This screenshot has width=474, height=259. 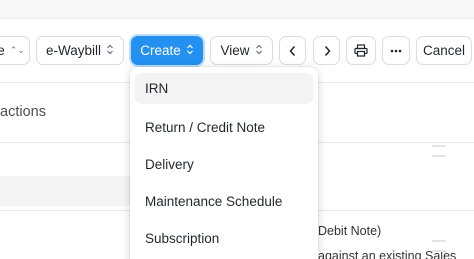 I want to click on partial-dropdown-label: e, so click(x=2, y=50).